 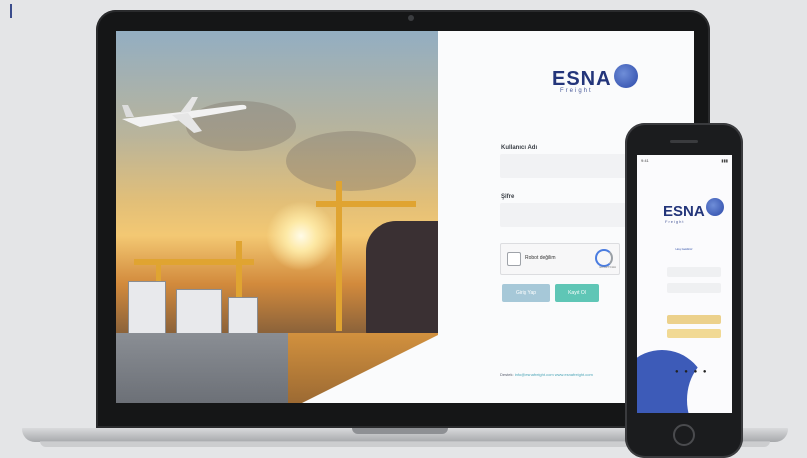 What do you see at coordinates (11, 11) in the screenshot?
I see `corner-mark` at bounding box center [11, 11].